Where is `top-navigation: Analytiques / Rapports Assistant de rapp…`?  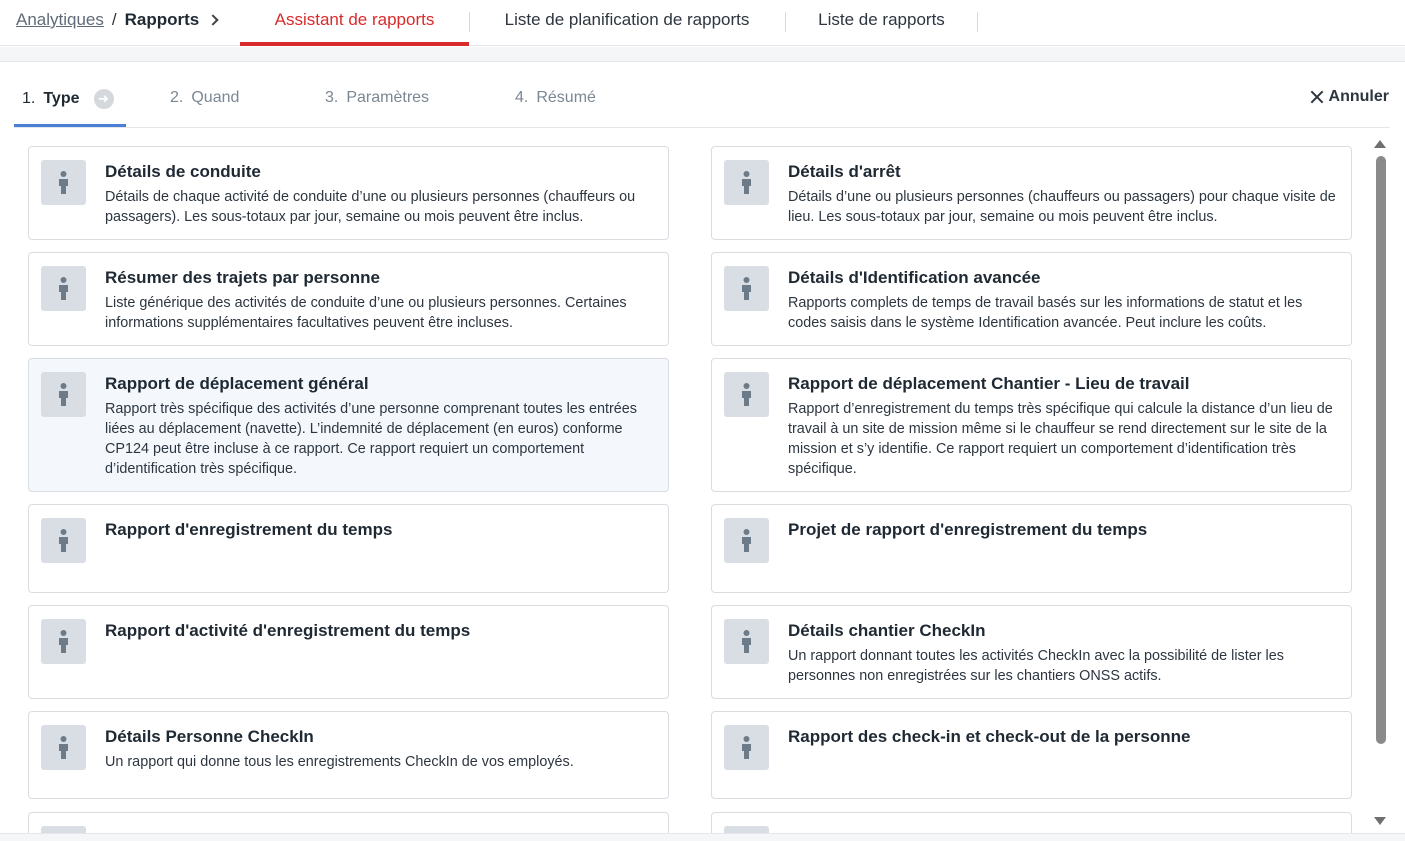
top-navigation: Analytiques / Rapports Assistant de rapp… is located at coordinates (702, 23).